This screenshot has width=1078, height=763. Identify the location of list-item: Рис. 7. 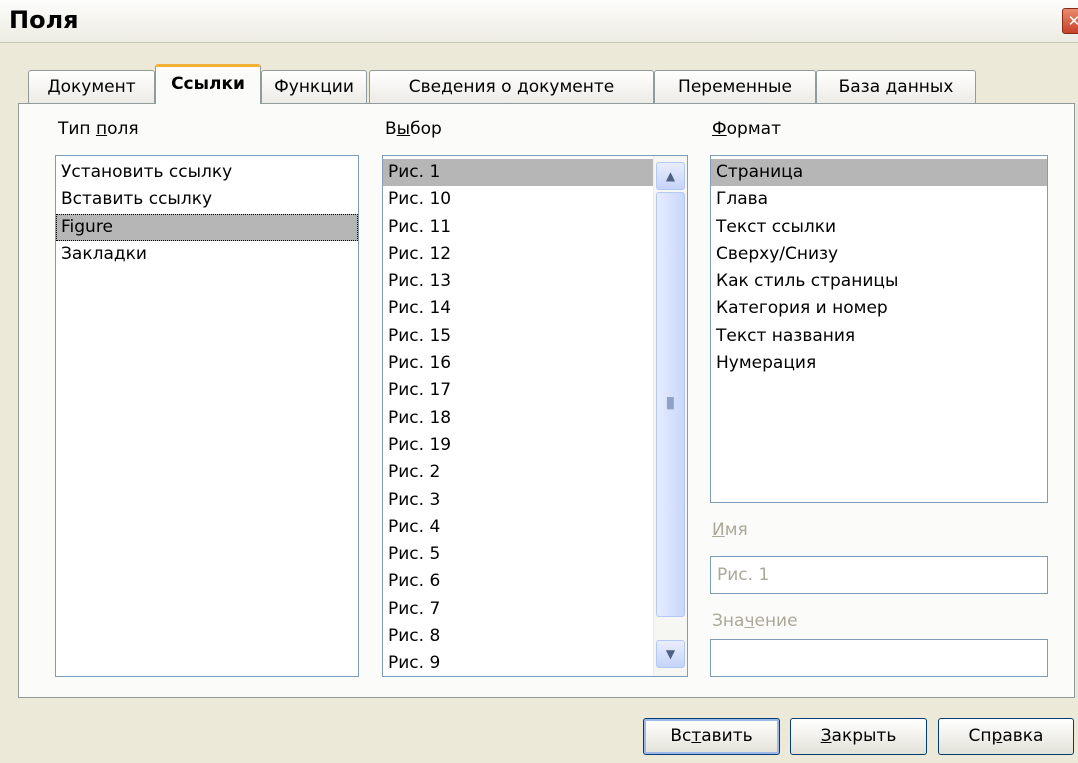
(518, 609).